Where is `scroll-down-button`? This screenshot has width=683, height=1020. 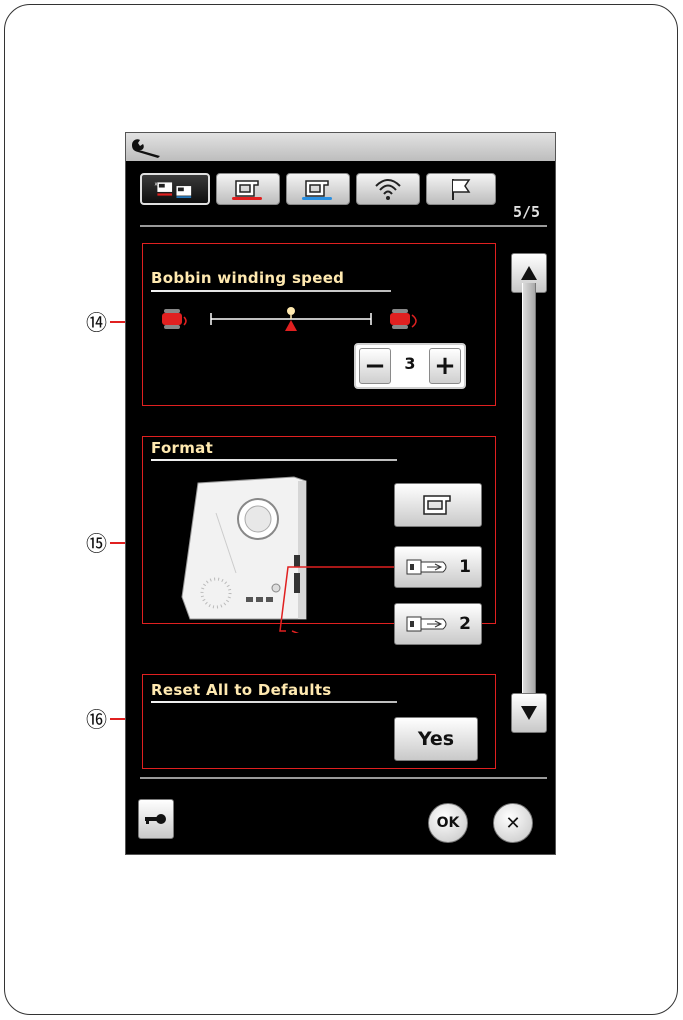 scroll-down-button is located at coordinates (529, 713).